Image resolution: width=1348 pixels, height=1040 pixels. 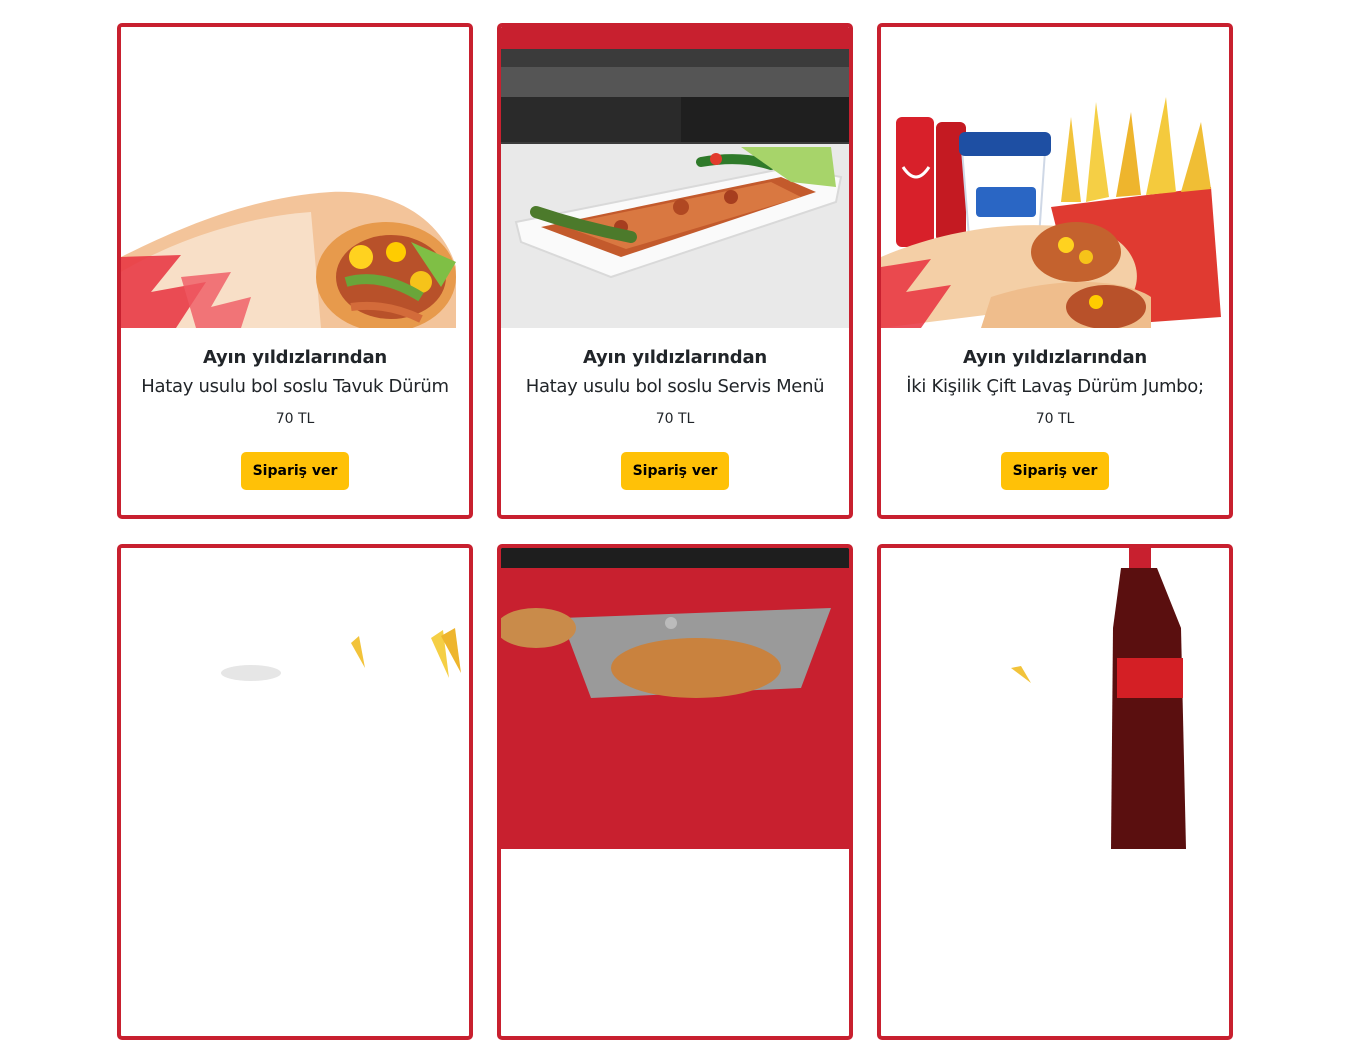 I want to click on card-description: Hatay usulu bol soslu Tavuk Dürüm, so click(x=295, y=386).